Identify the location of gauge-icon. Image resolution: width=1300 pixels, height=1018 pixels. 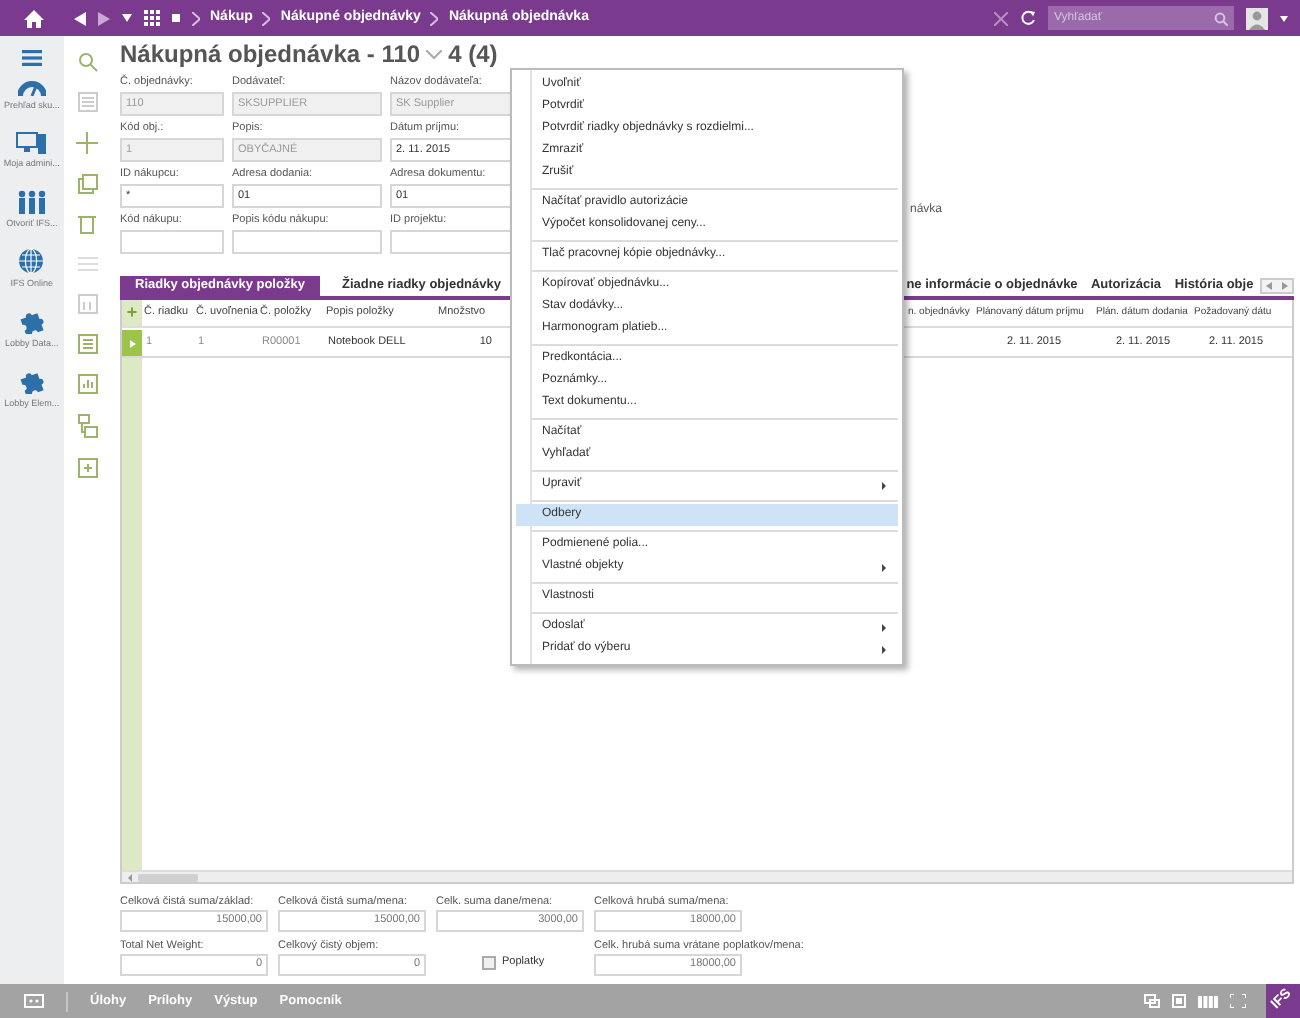
(31, 87).